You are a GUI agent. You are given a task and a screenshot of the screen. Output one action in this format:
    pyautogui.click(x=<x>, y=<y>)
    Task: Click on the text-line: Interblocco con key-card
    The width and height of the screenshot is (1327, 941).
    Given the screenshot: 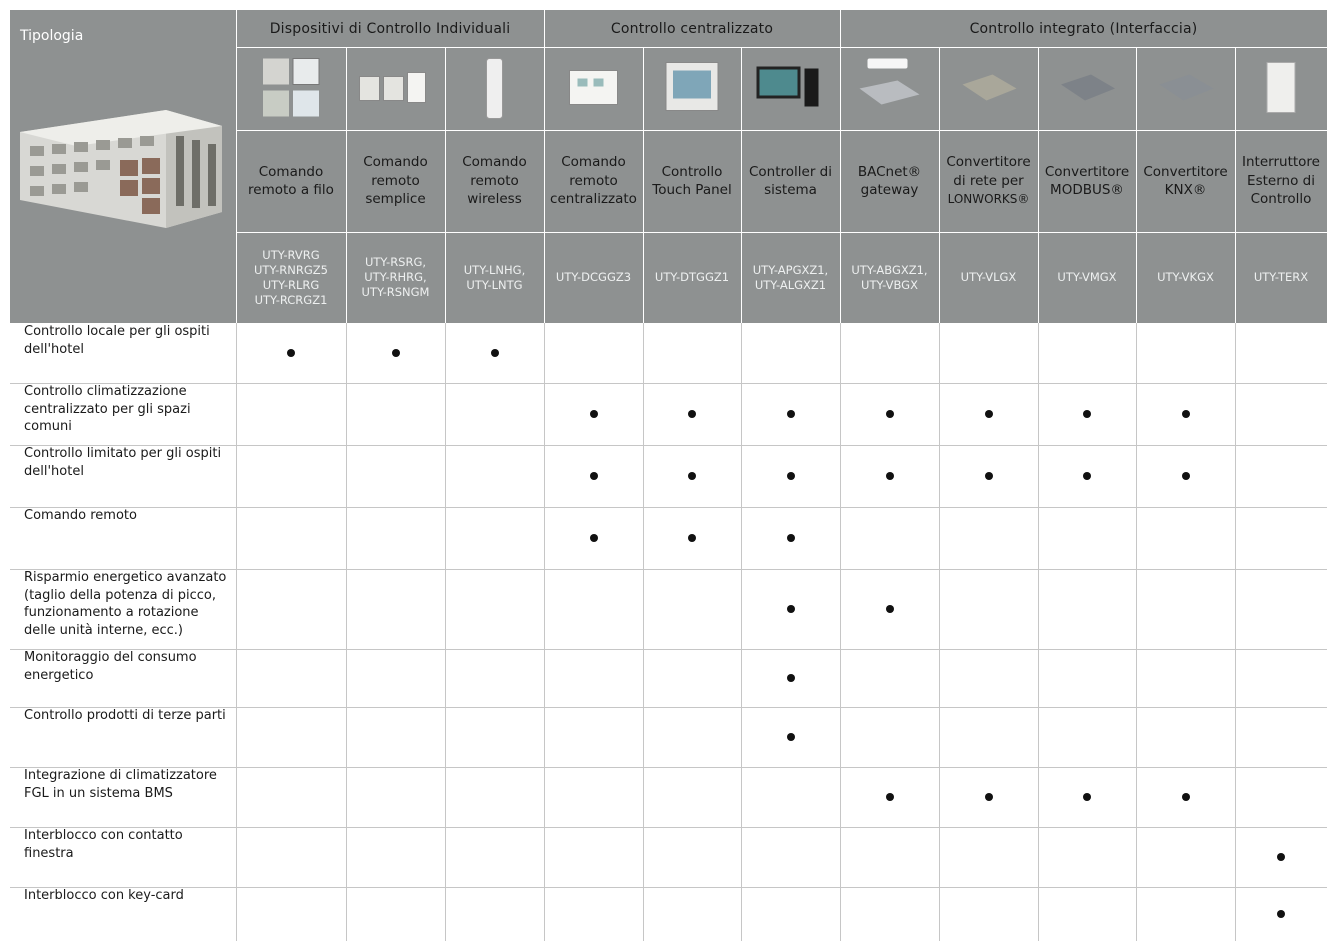 What is the action you would take?
    pyautogui.click(x=104, y=895)
    